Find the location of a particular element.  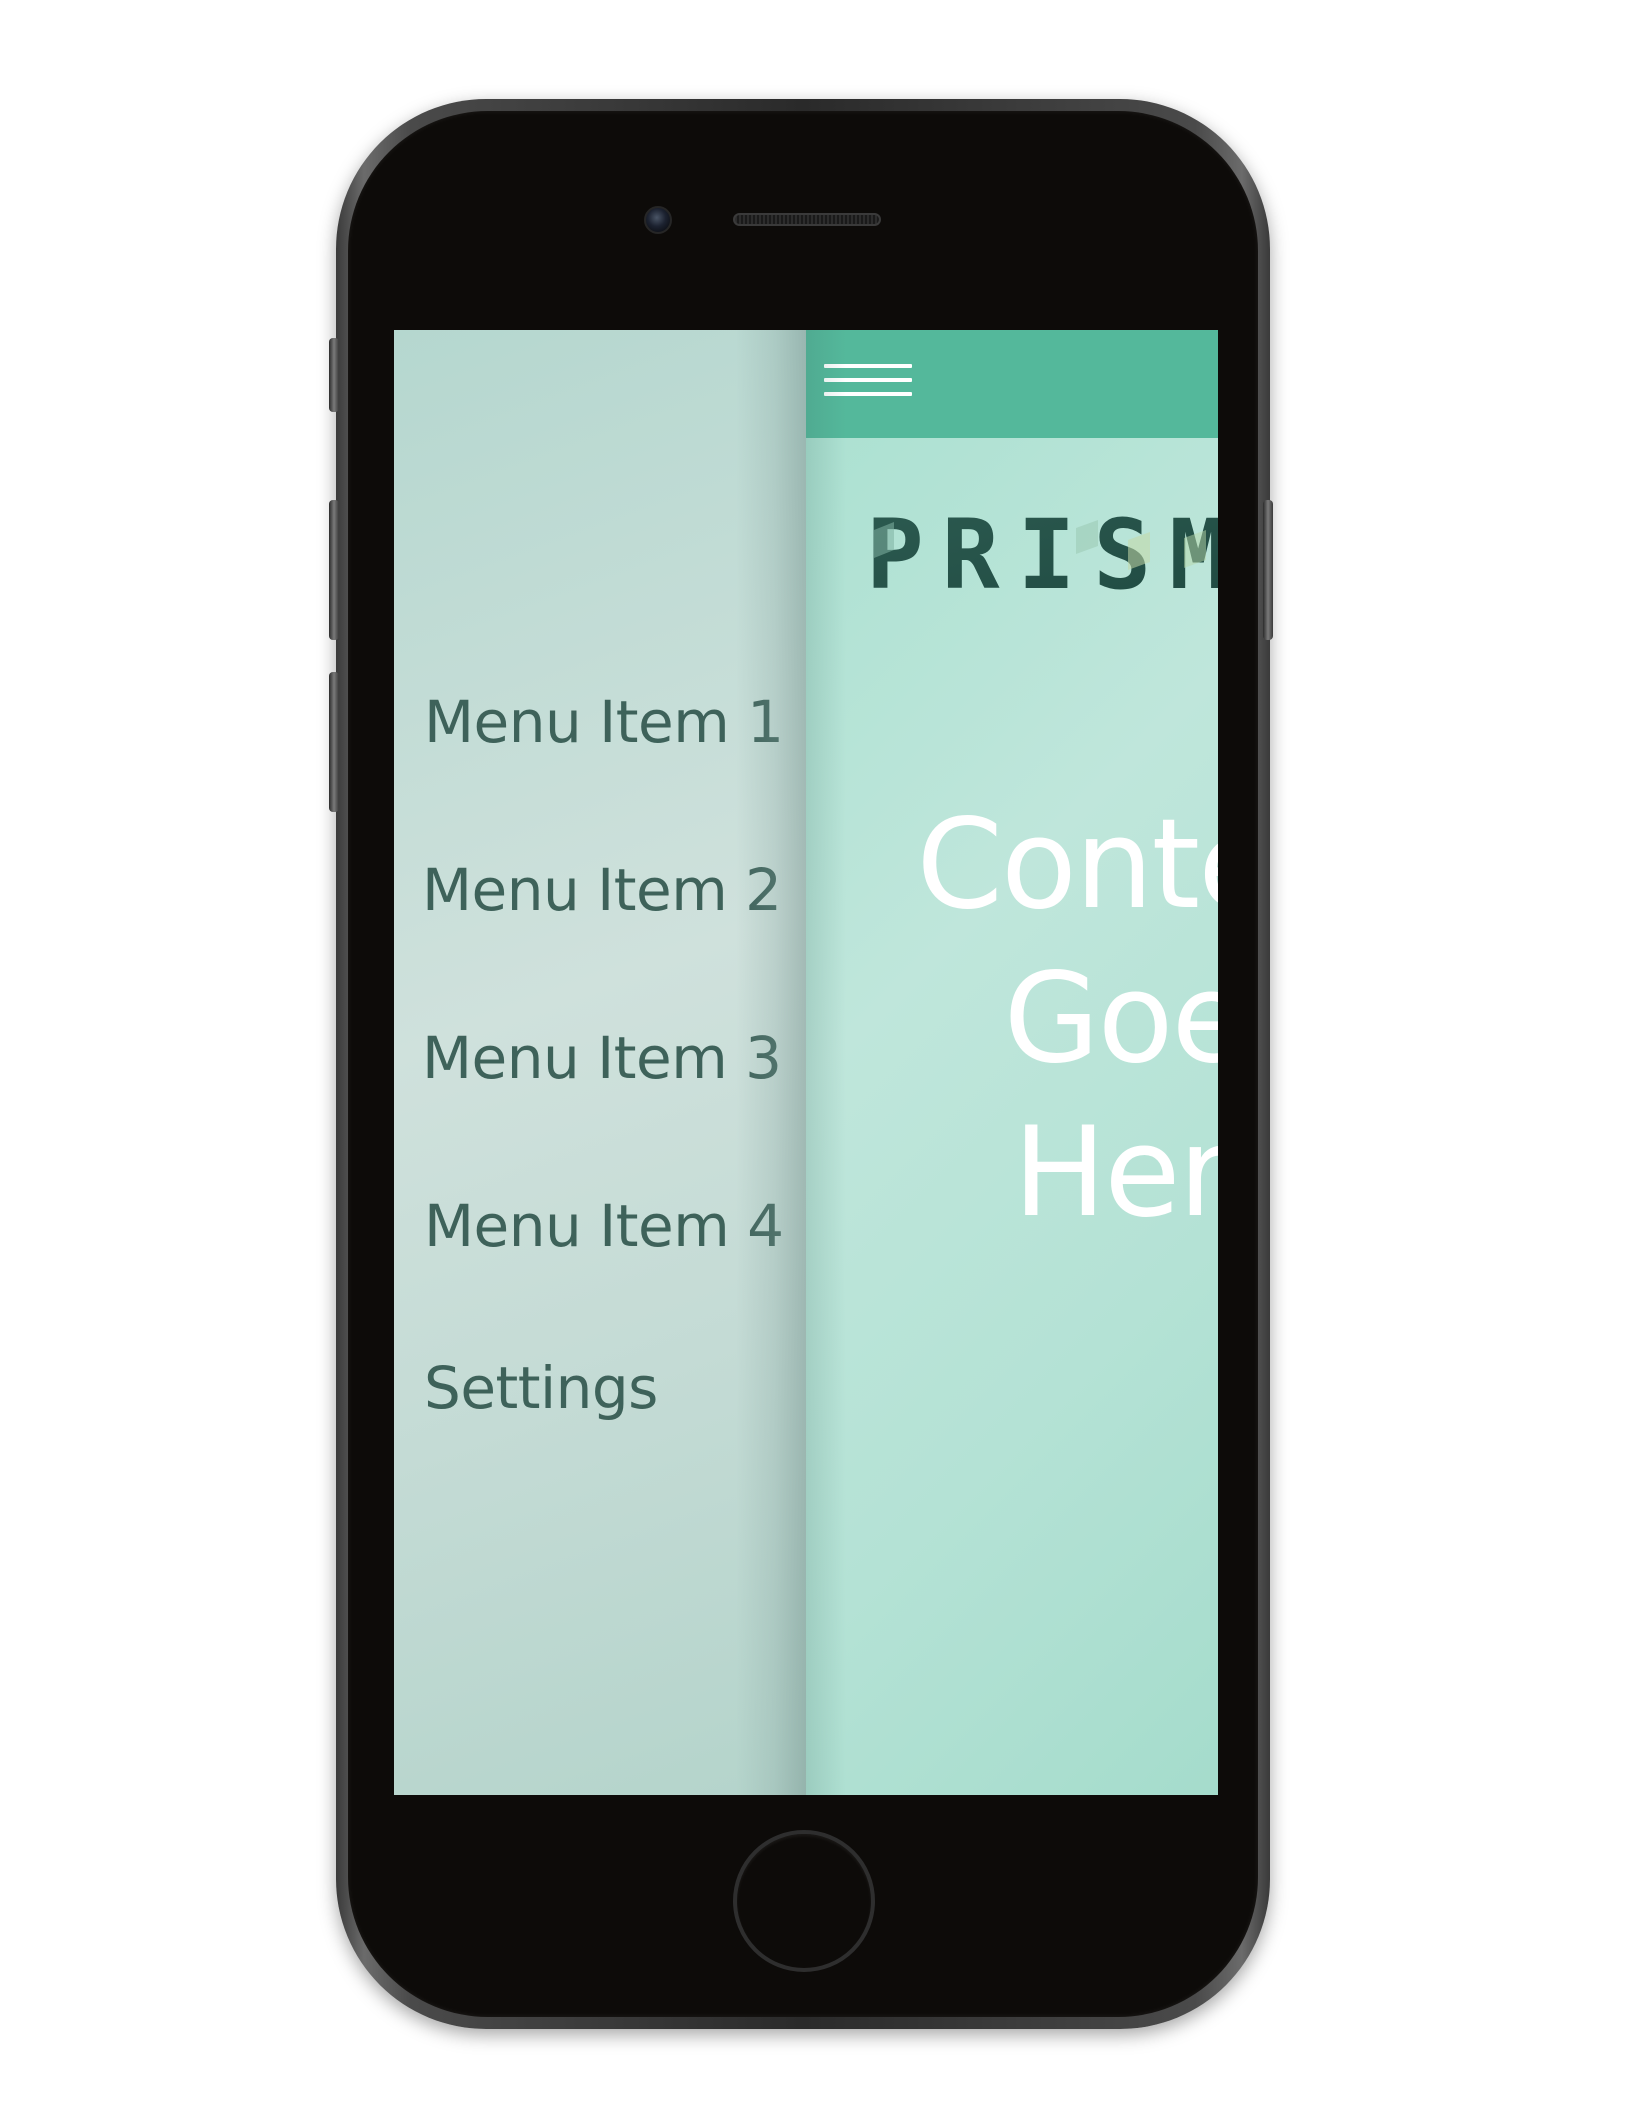

prism-logo: PRISM is located at coordinates (1042, 555).